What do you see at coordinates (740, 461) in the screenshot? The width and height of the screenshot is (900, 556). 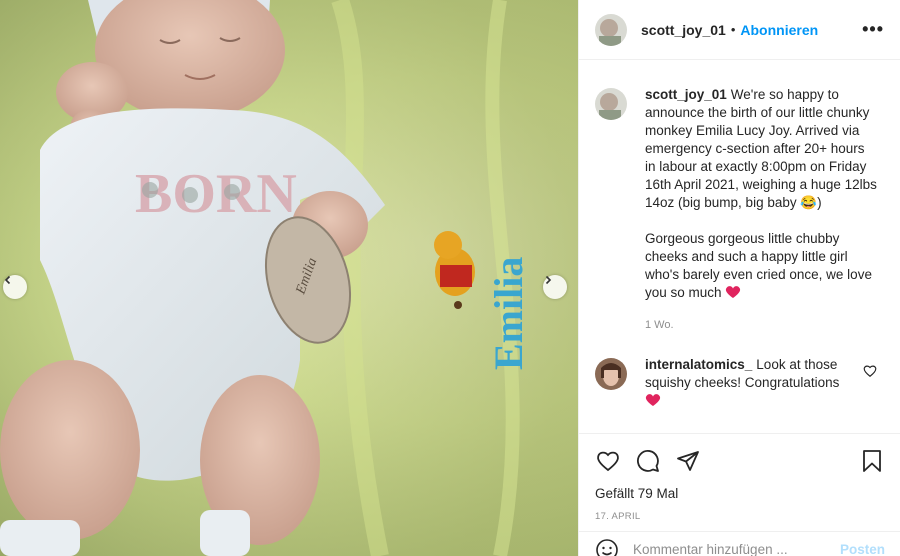 I see `action-icons-row` at bounding box center [740, 461].